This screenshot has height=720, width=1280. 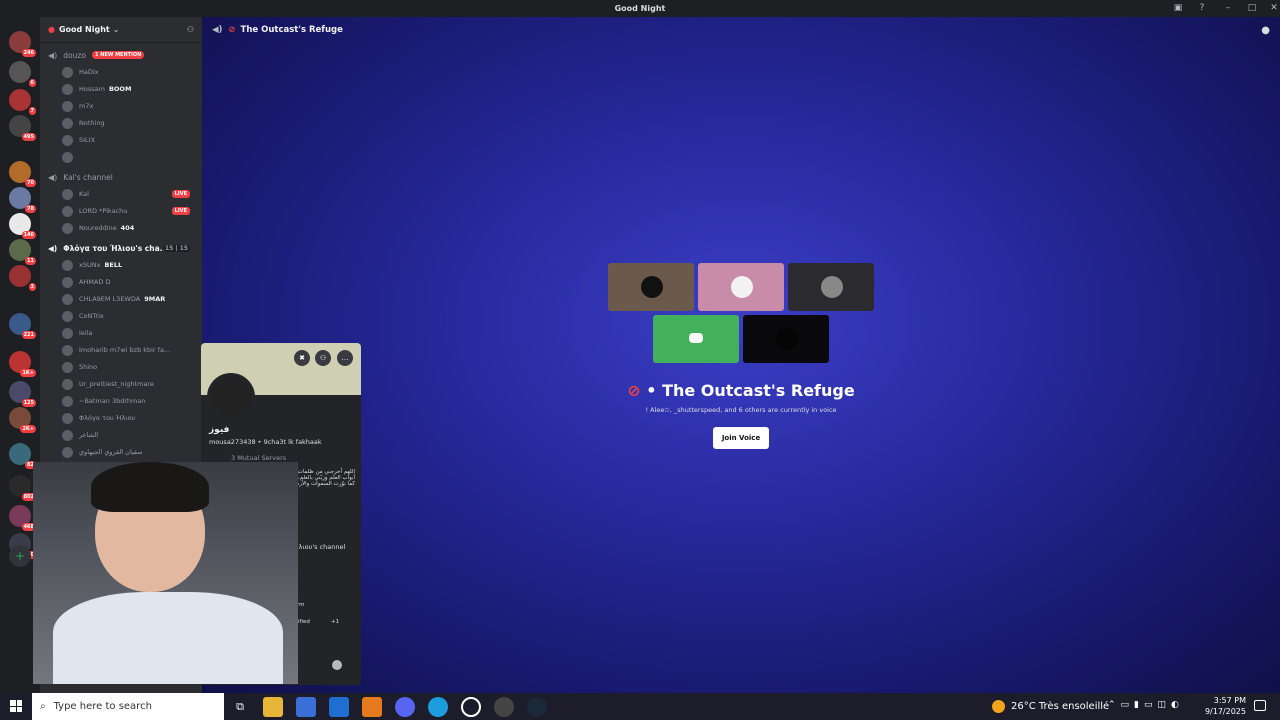 I want to click on server-icon: 70, so click(x=22, y=174).